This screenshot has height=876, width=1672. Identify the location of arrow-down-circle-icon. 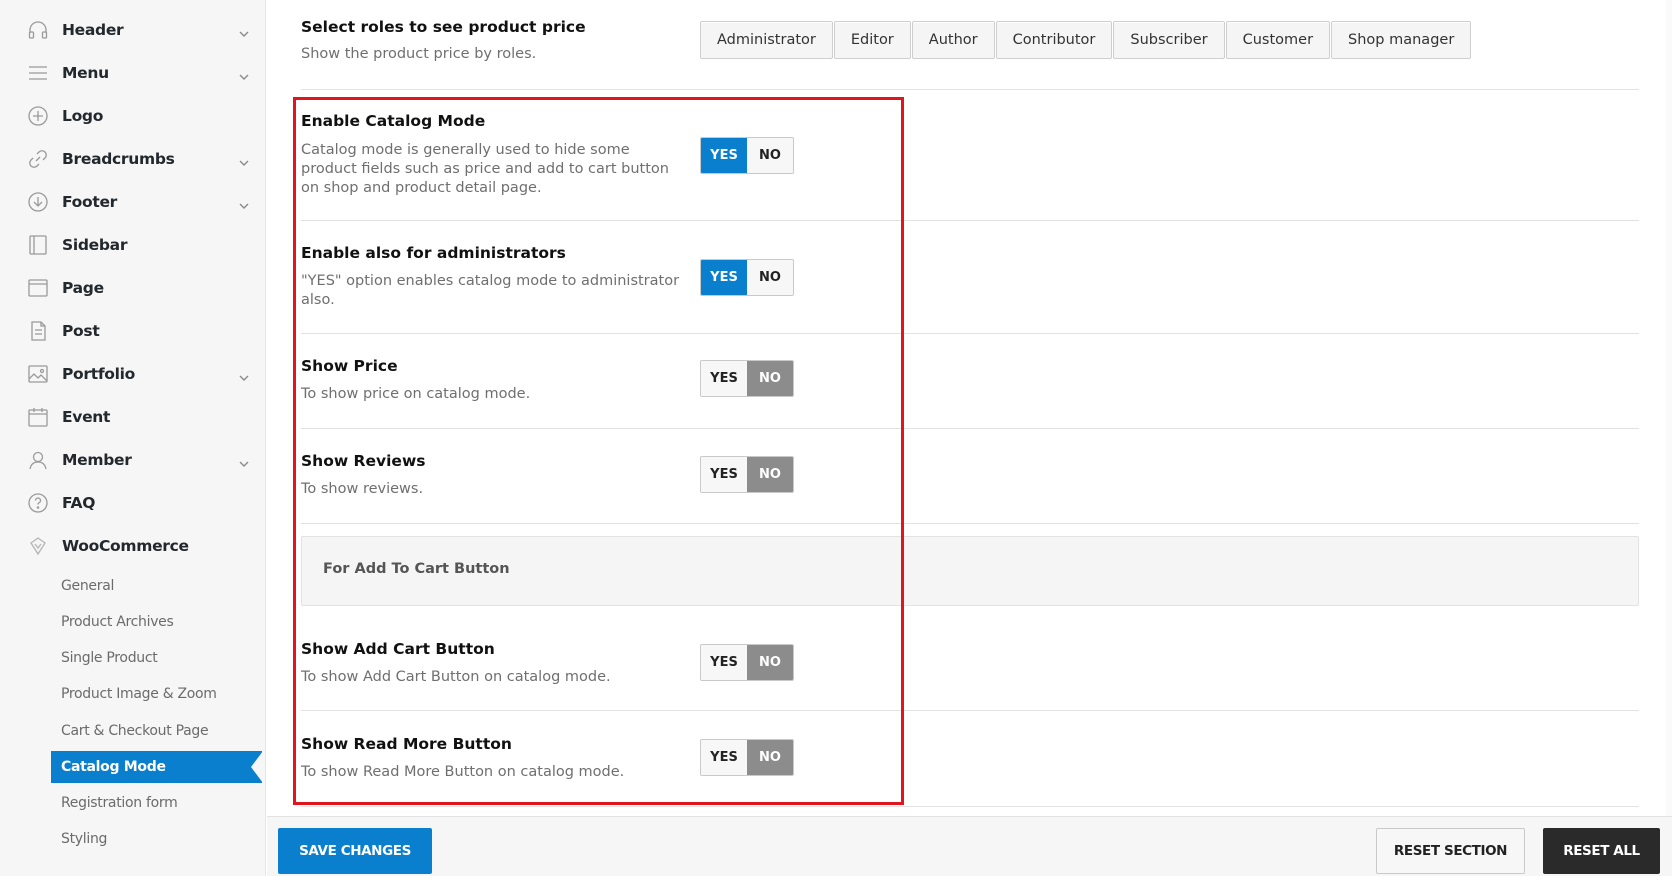
(38, 202).